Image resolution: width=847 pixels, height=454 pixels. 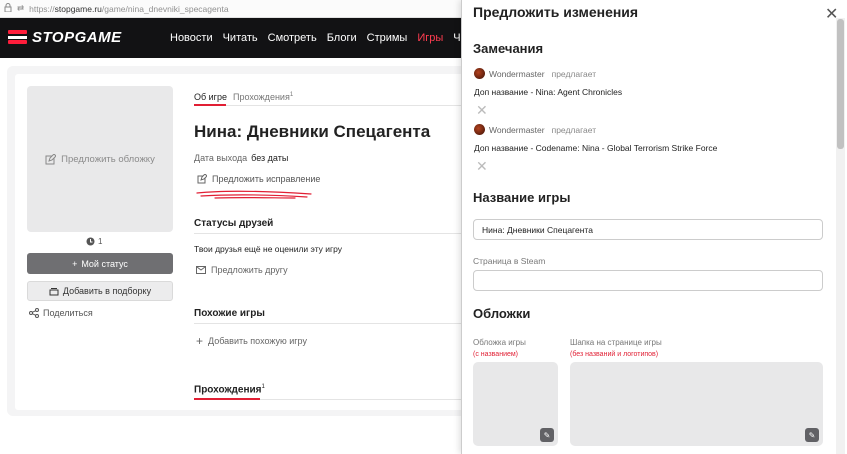 What do you see at coordinates (329, 105) in the screenshot?
I see `tabs-divider` at bounding box center [329, 105].